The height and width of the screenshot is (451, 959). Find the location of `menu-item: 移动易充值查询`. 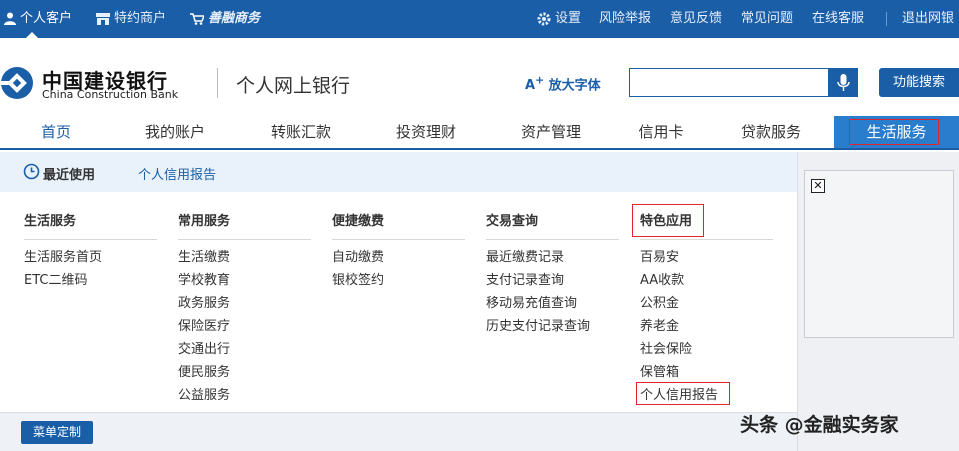

menu-item: 移动易充值查询 is located at coordinates (552, 303).